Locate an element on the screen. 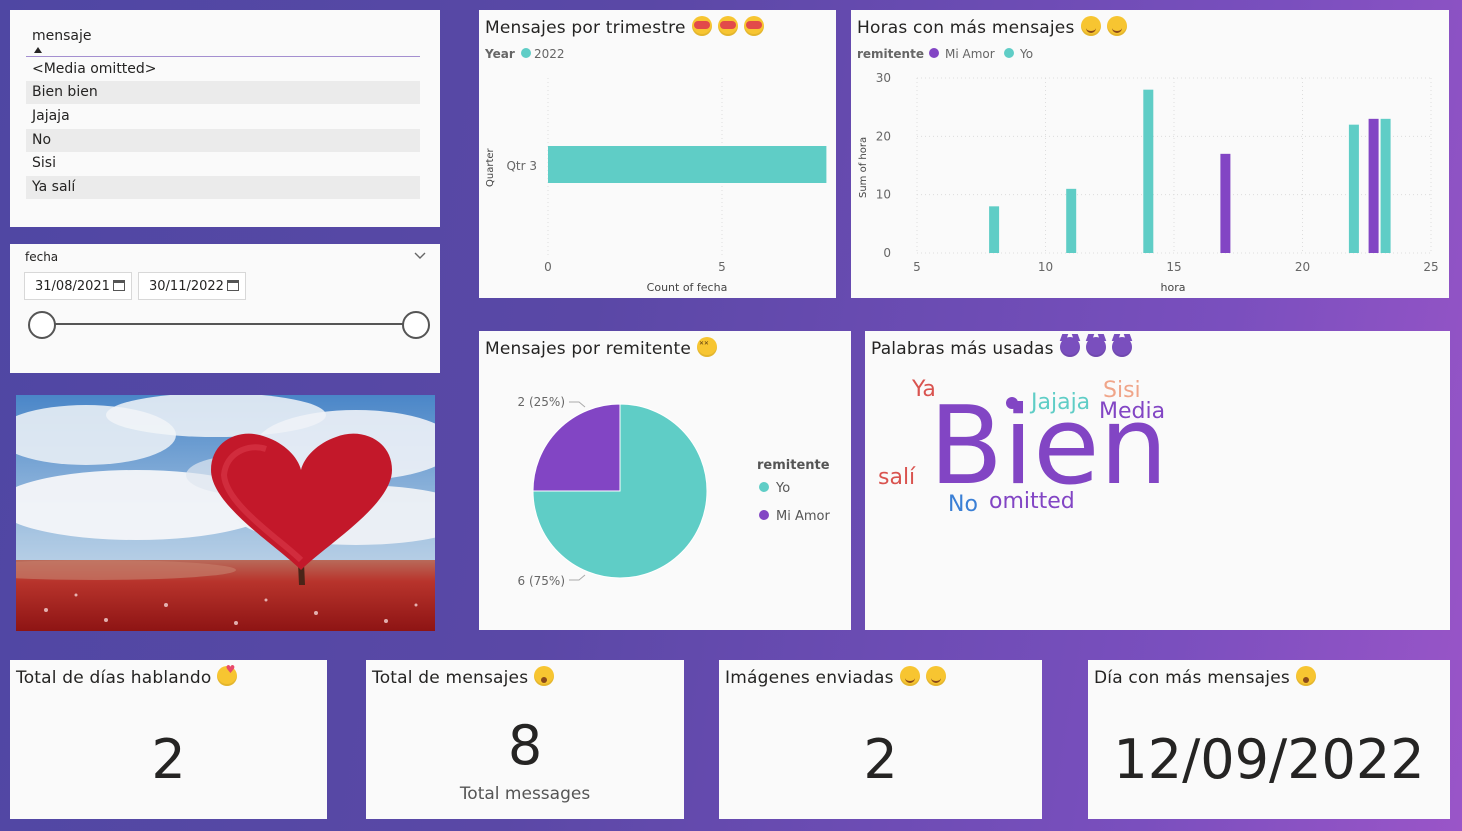 The height and width of the screenshot is (831, 1462). kpi-top-day-card: Día con más mensajes 12/09/2022 is located at coordinates (1269, 739).